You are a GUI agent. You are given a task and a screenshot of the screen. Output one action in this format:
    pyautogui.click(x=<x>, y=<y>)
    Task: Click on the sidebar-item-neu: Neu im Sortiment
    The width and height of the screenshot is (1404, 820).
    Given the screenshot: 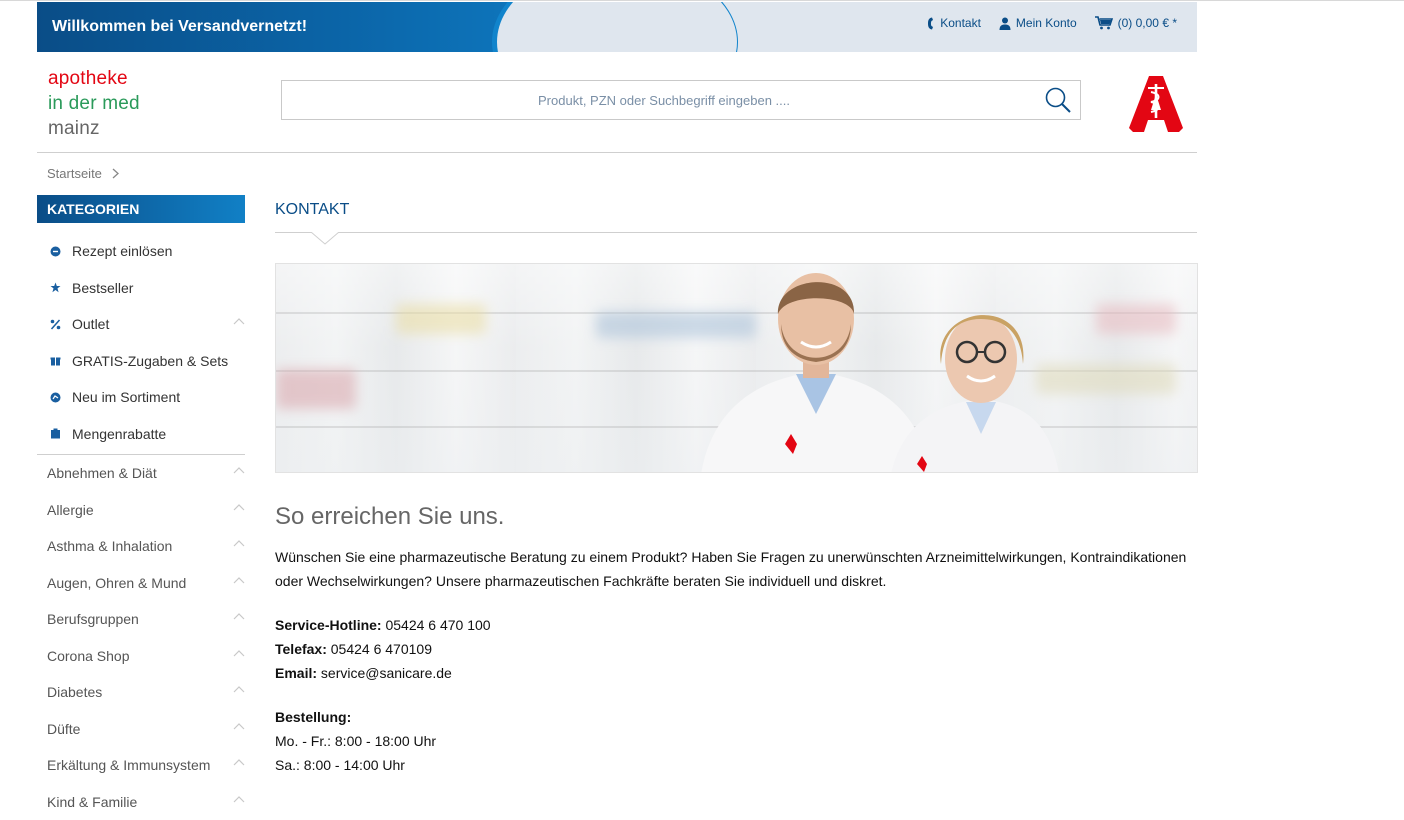 What is the action you would take?
    pyautogui.click(x=141, y=397)
    